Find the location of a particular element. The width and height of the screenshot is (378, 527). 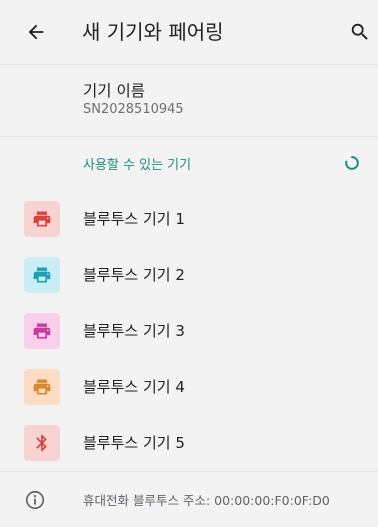

device-name-label: 기기 이름 is located at coordinates (114, 91).